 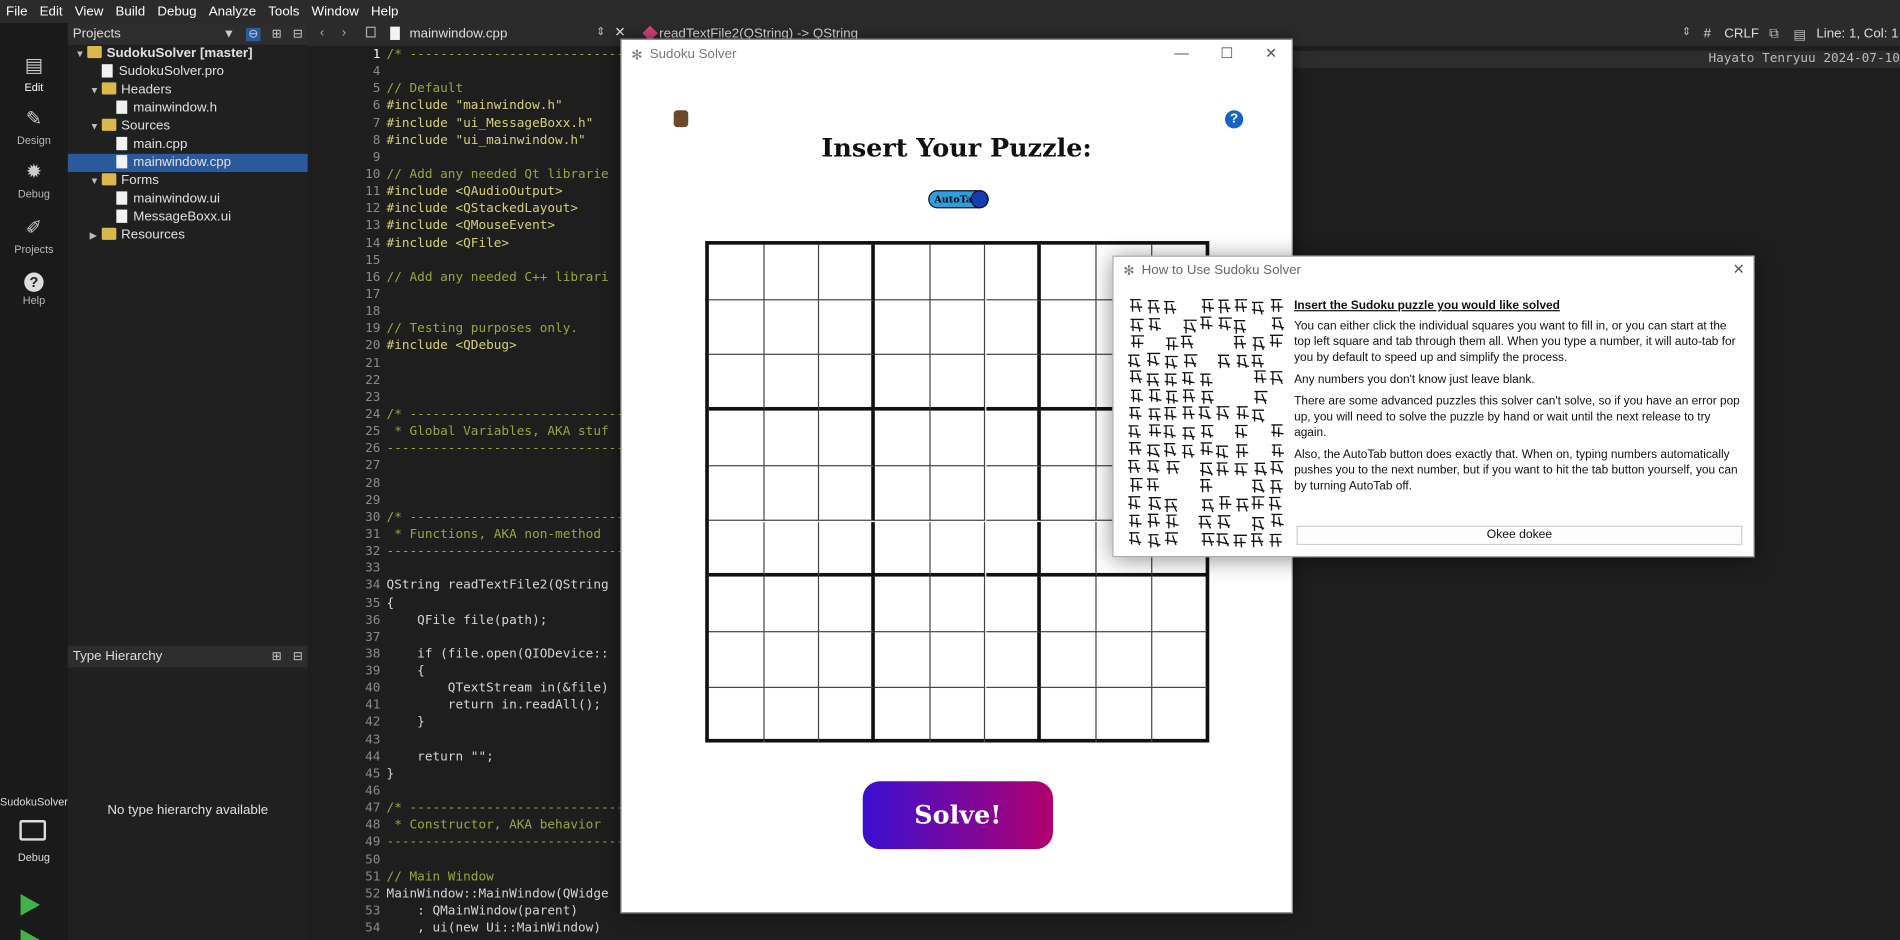 What do you see at coordinates (30, 934) in the screenshot?
I see `debug-run-icon` at bounding box center [30, 934].